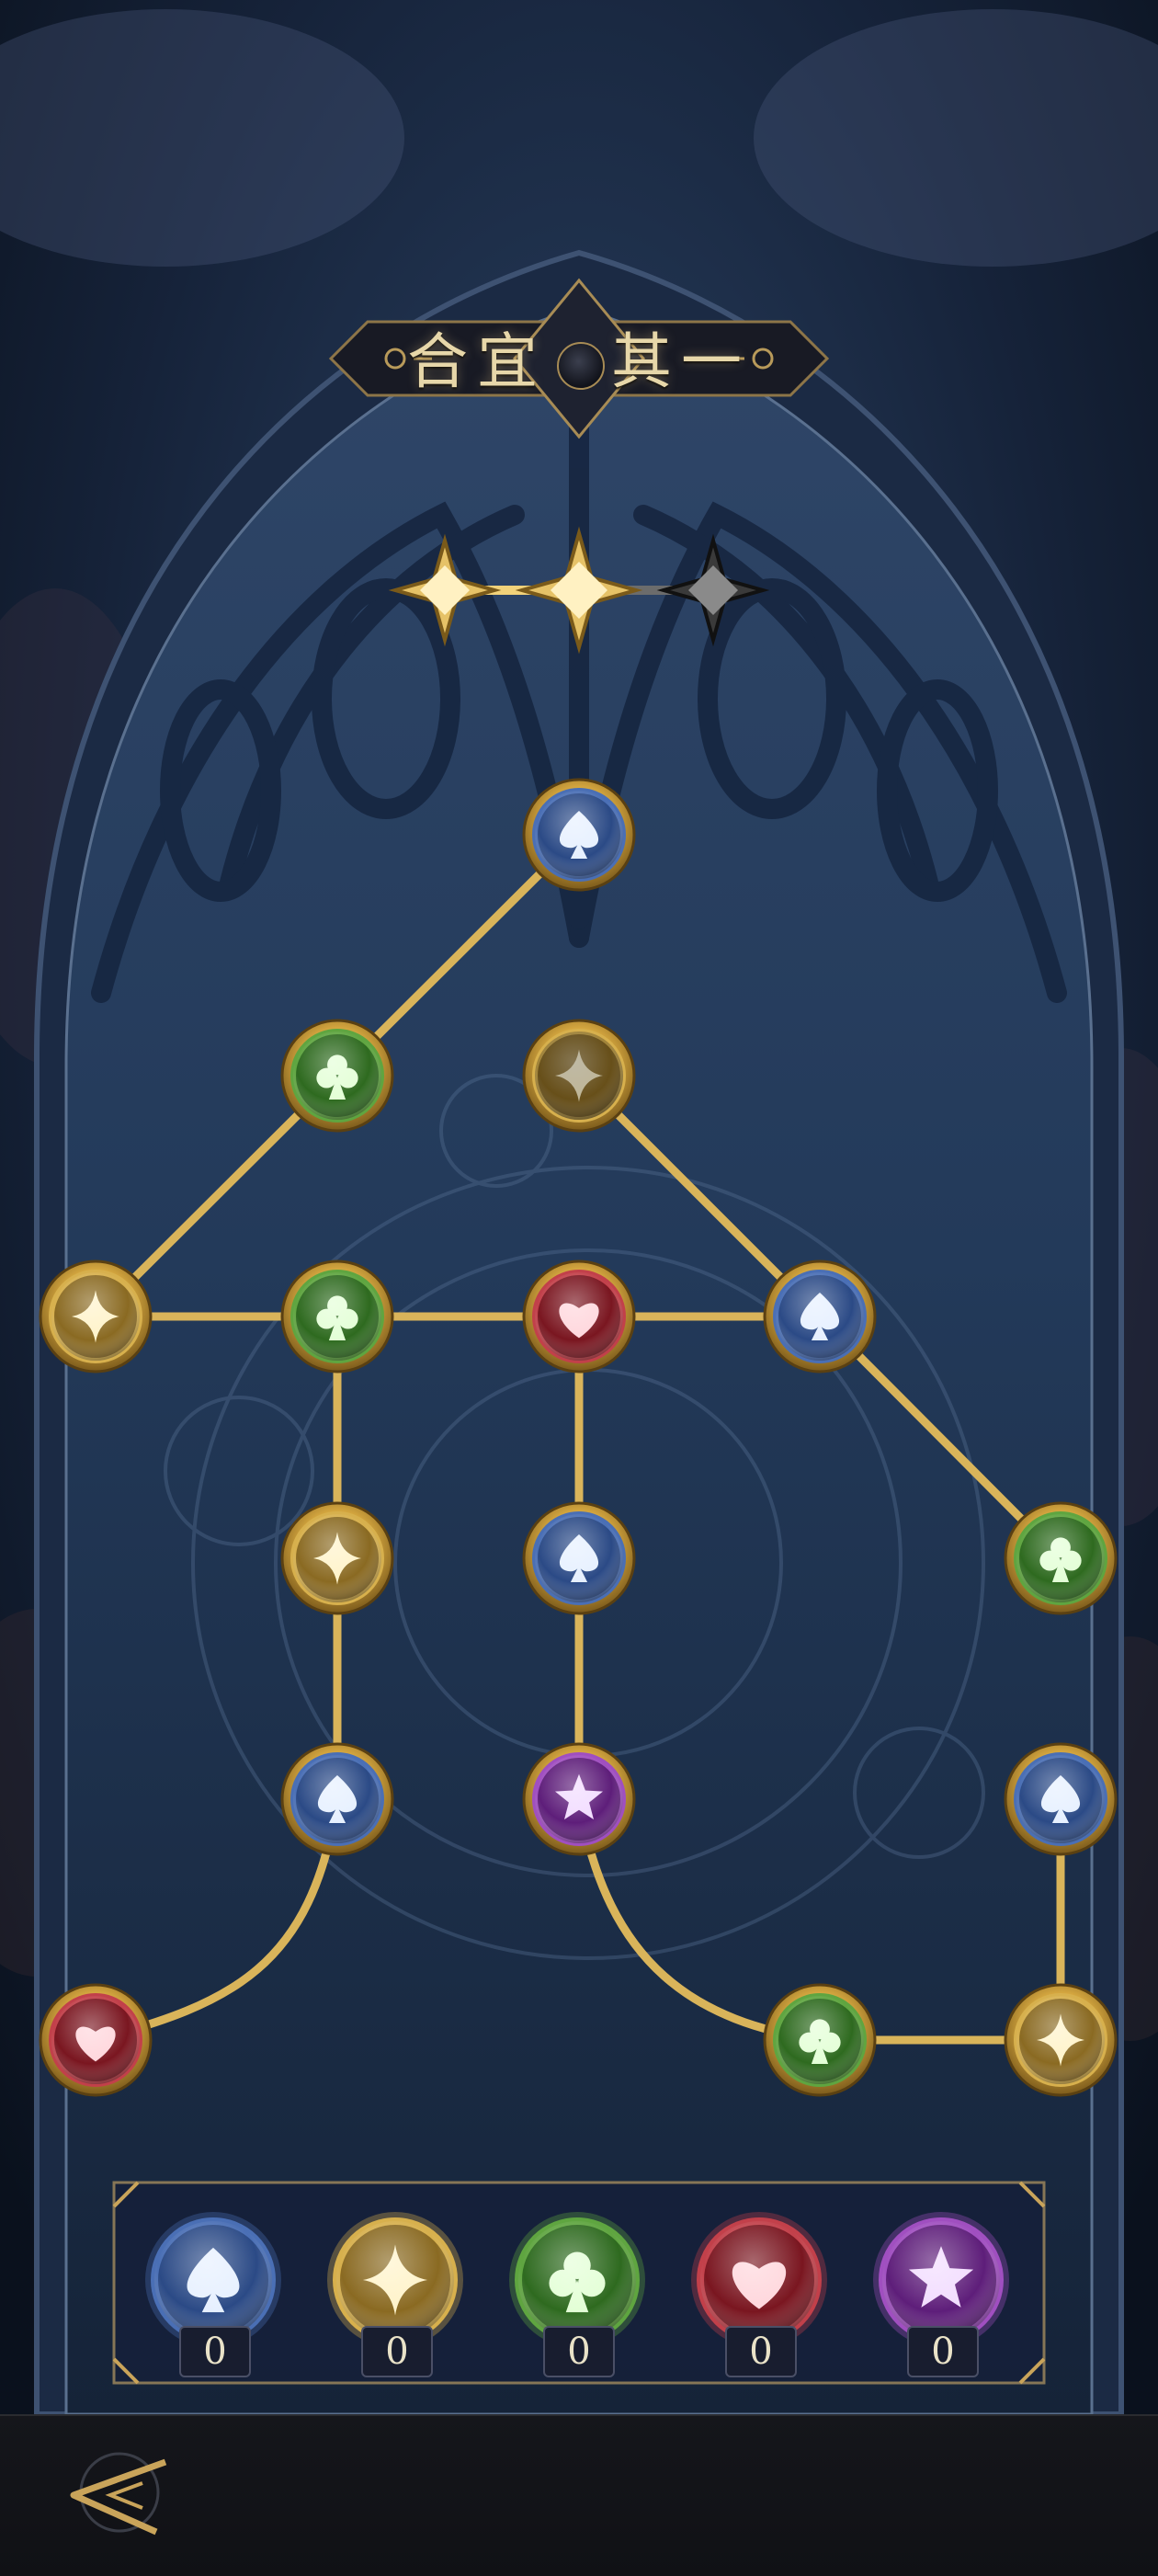 This screenshot has height=2576, width=1158. I want to click on inventory-count-club: 0, so click(579, 2351).